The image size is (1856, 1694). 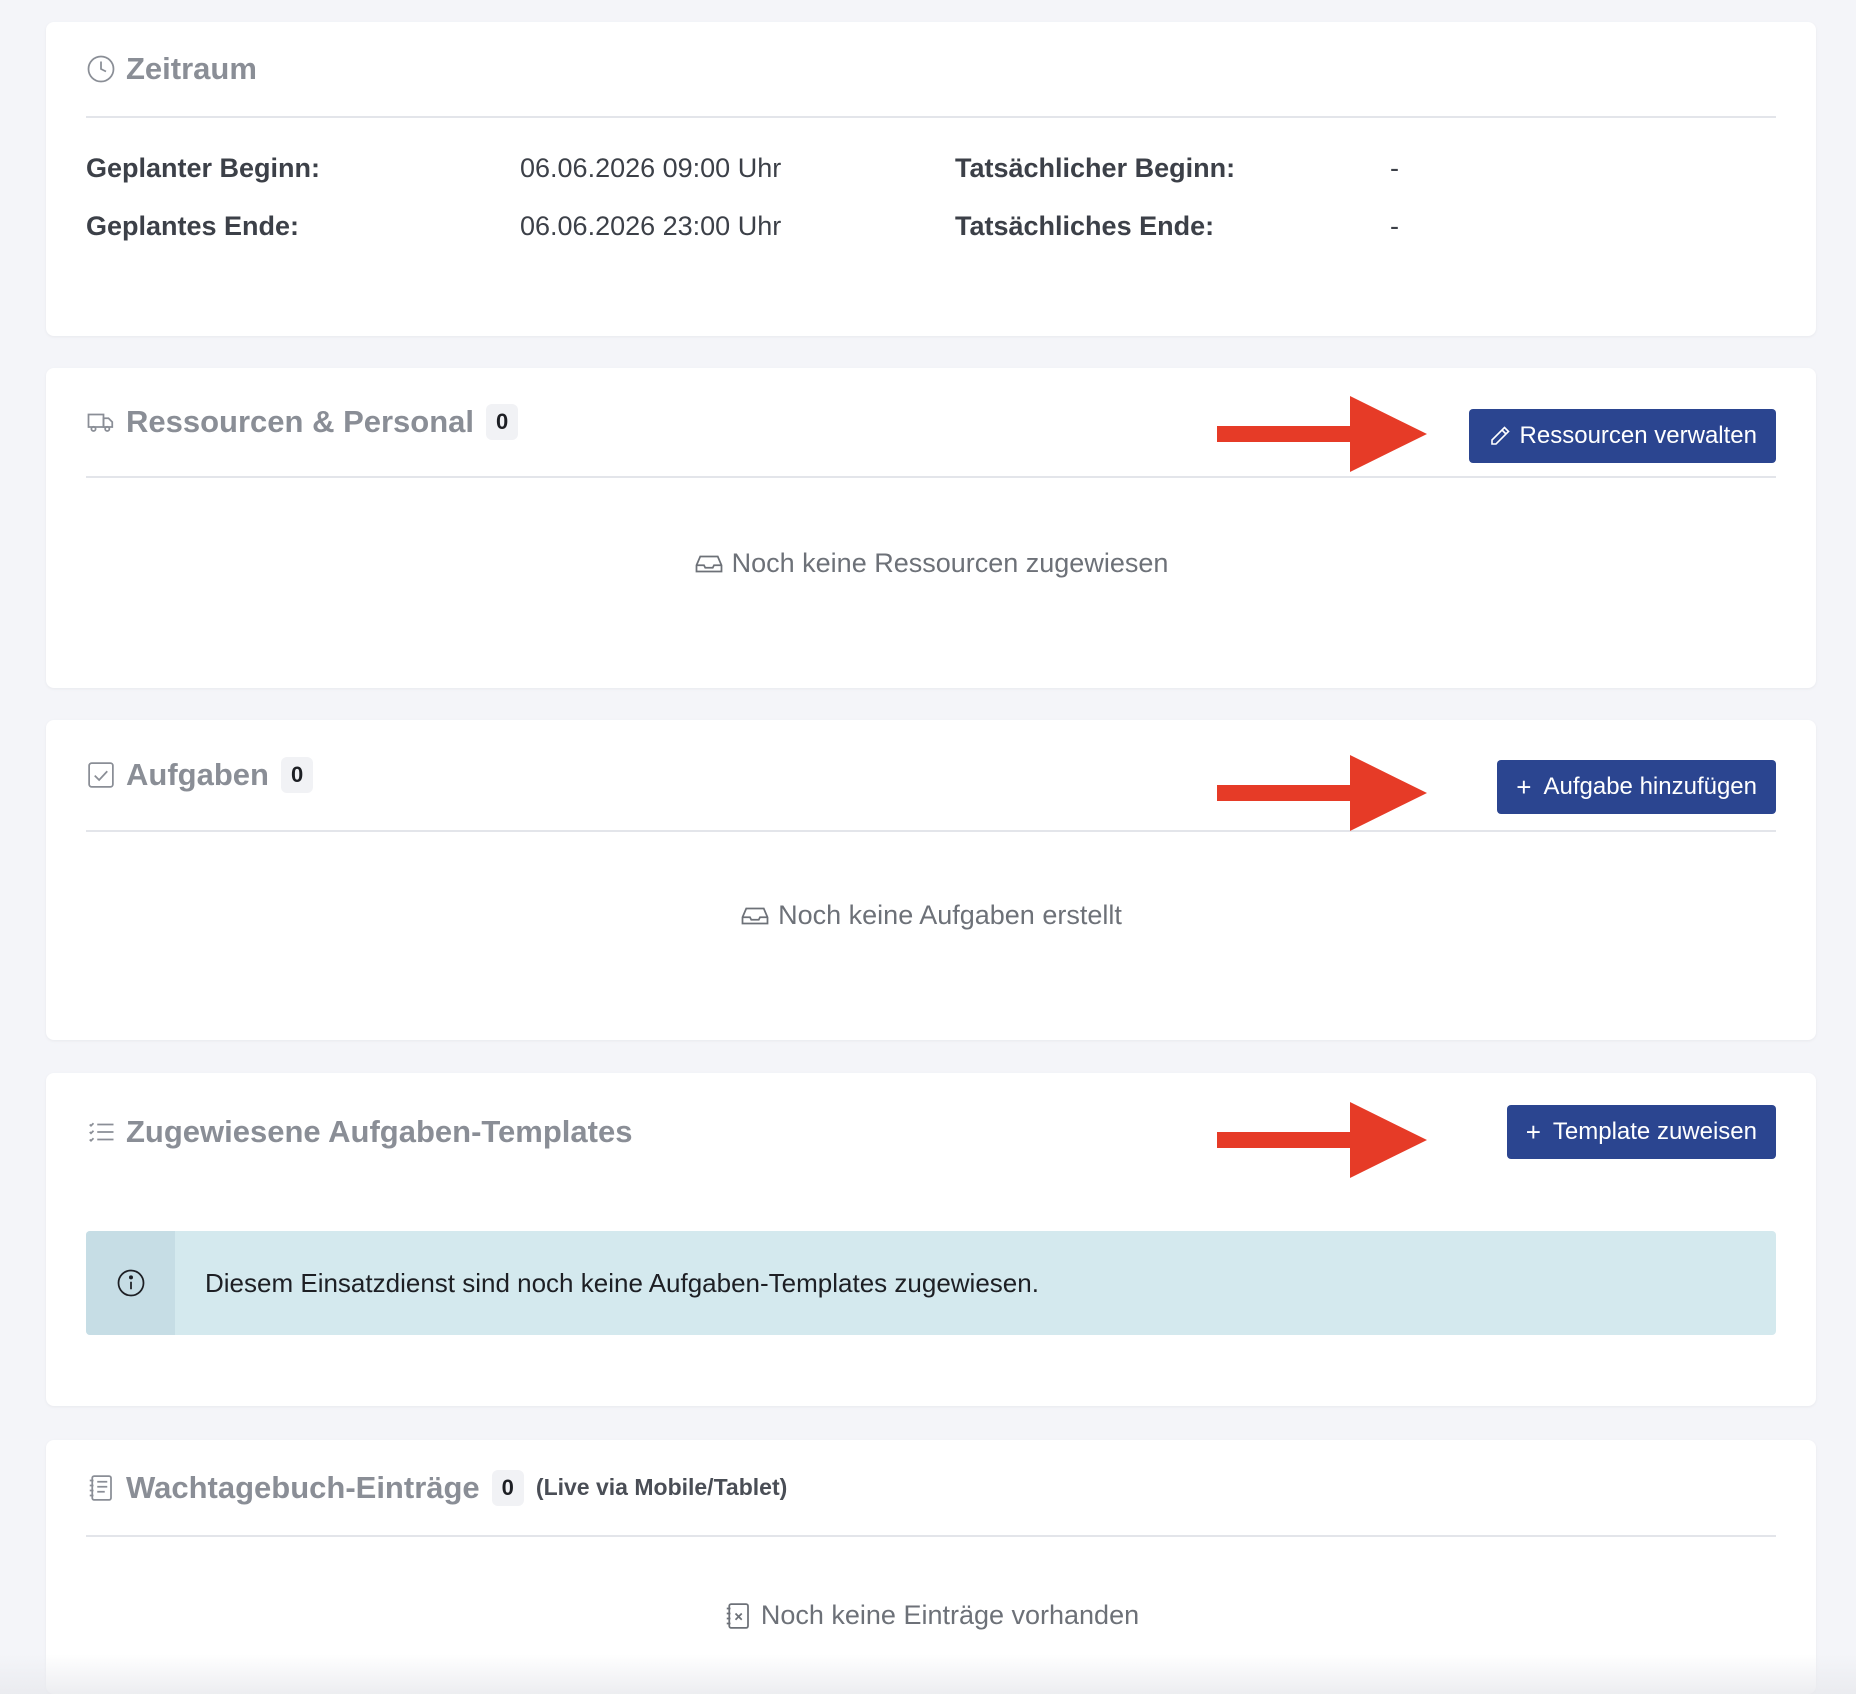 I want to click on actual-end-label: Tatsächliches Ende:, so click(x=1085, y=226).